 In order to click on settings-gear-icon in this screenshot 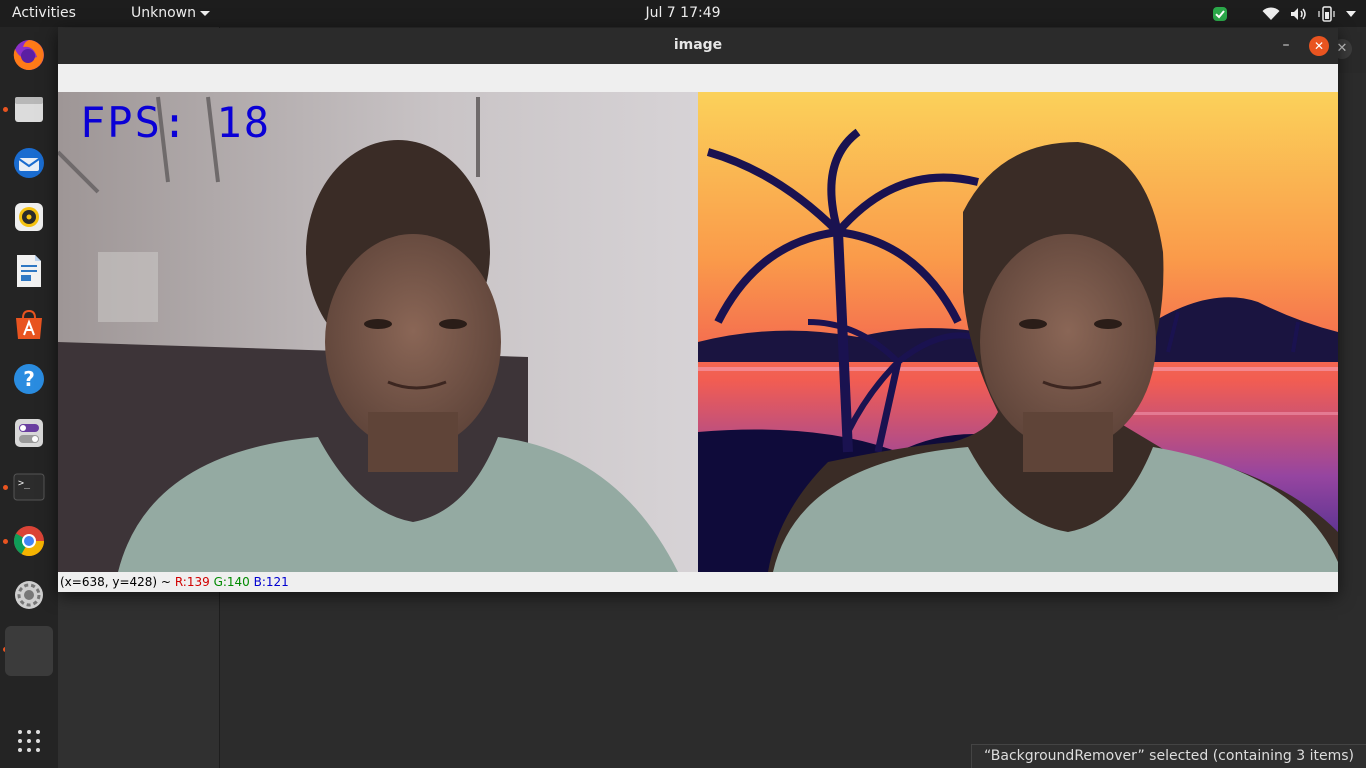, I will do `click(29, 595)`.